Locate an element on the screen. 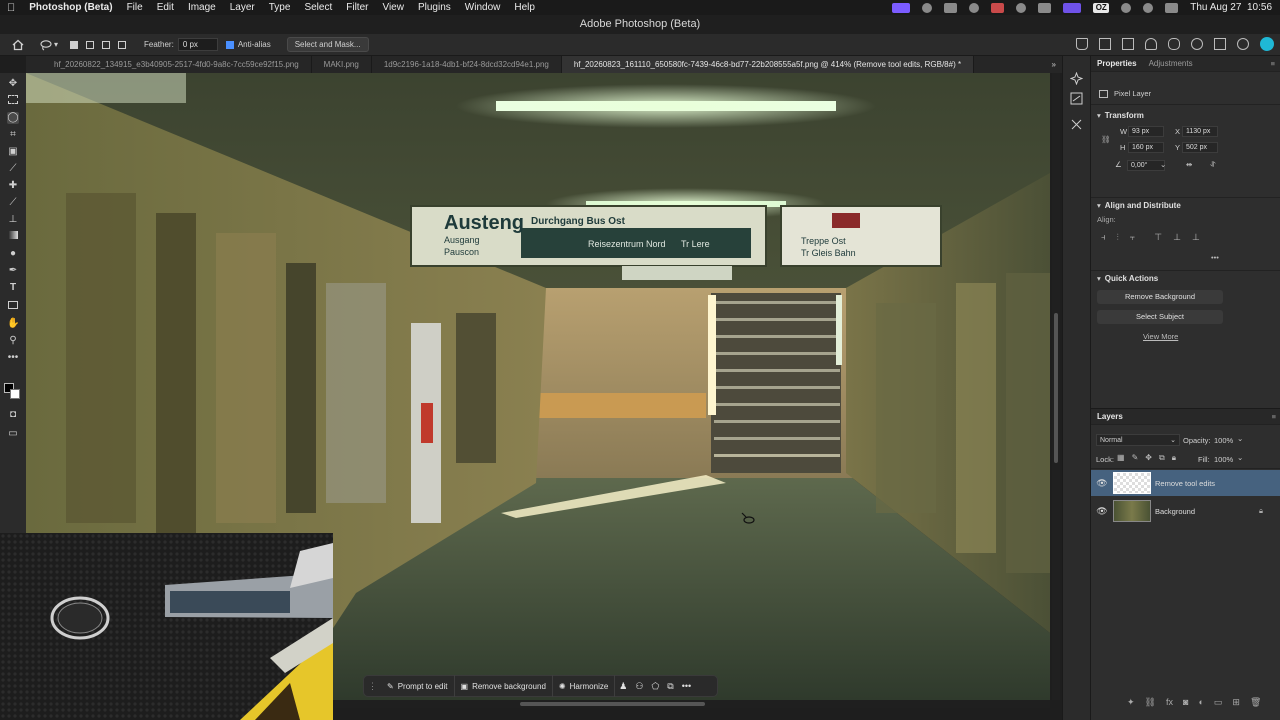 Image resolution: width=1280 pixels, height=720 pixels. tab-adjustments: Adjustments is located at coordinates (1171, 63).